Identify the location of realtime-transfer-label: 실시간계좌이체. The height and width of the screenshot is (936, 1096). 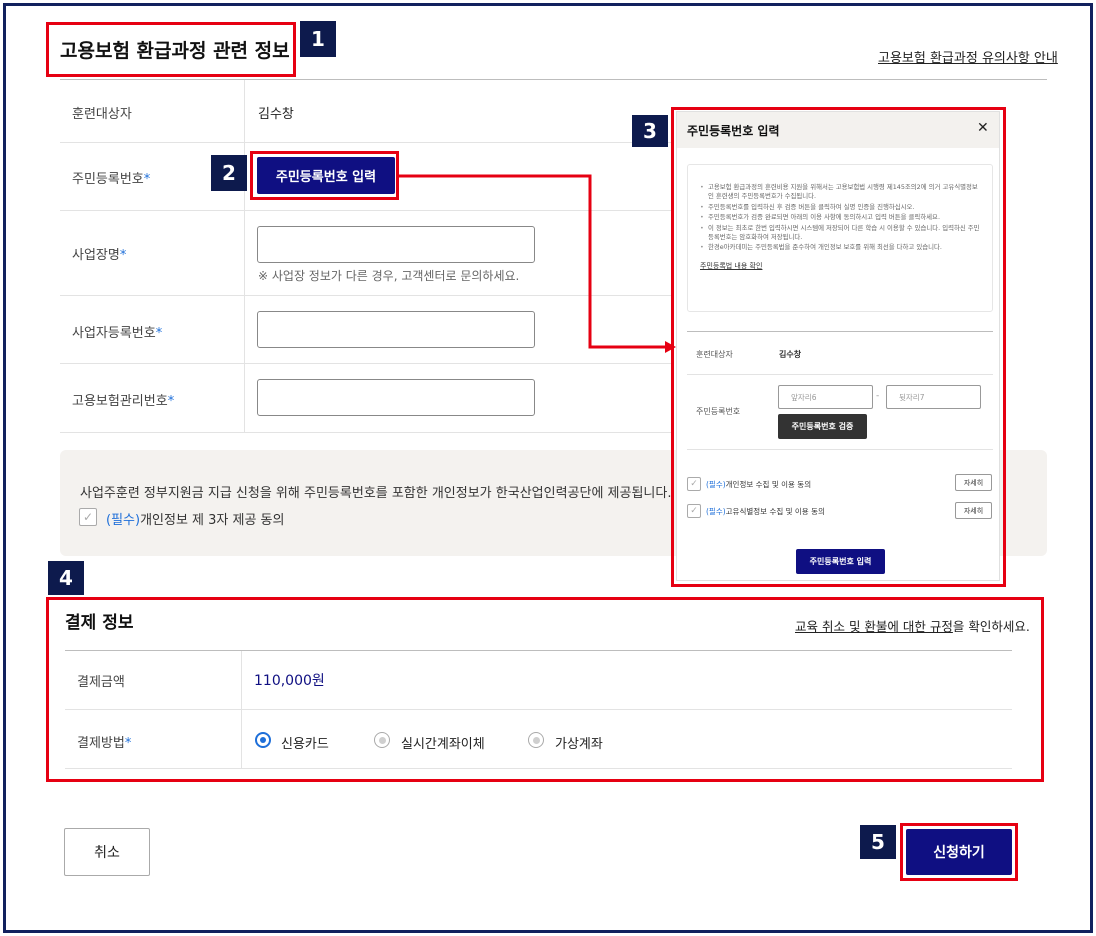
(443, 744).